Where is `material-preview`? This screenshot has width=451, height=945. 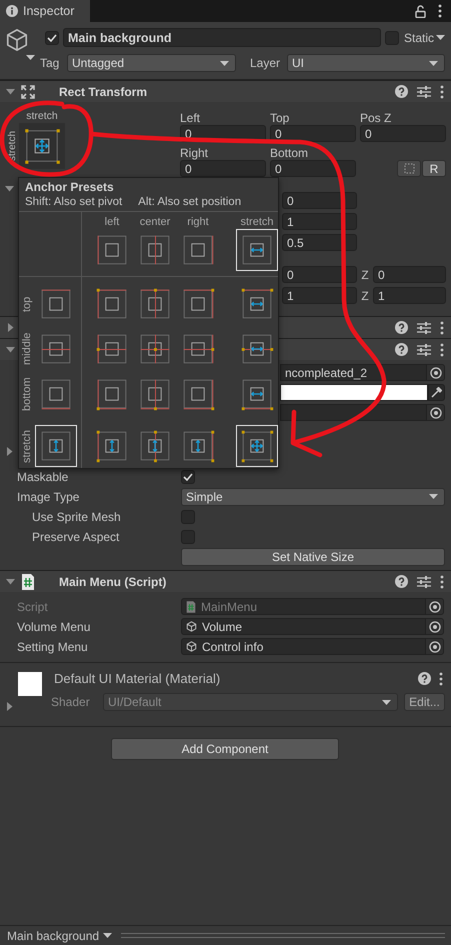 material-preview is located at coordinates (30, 684).